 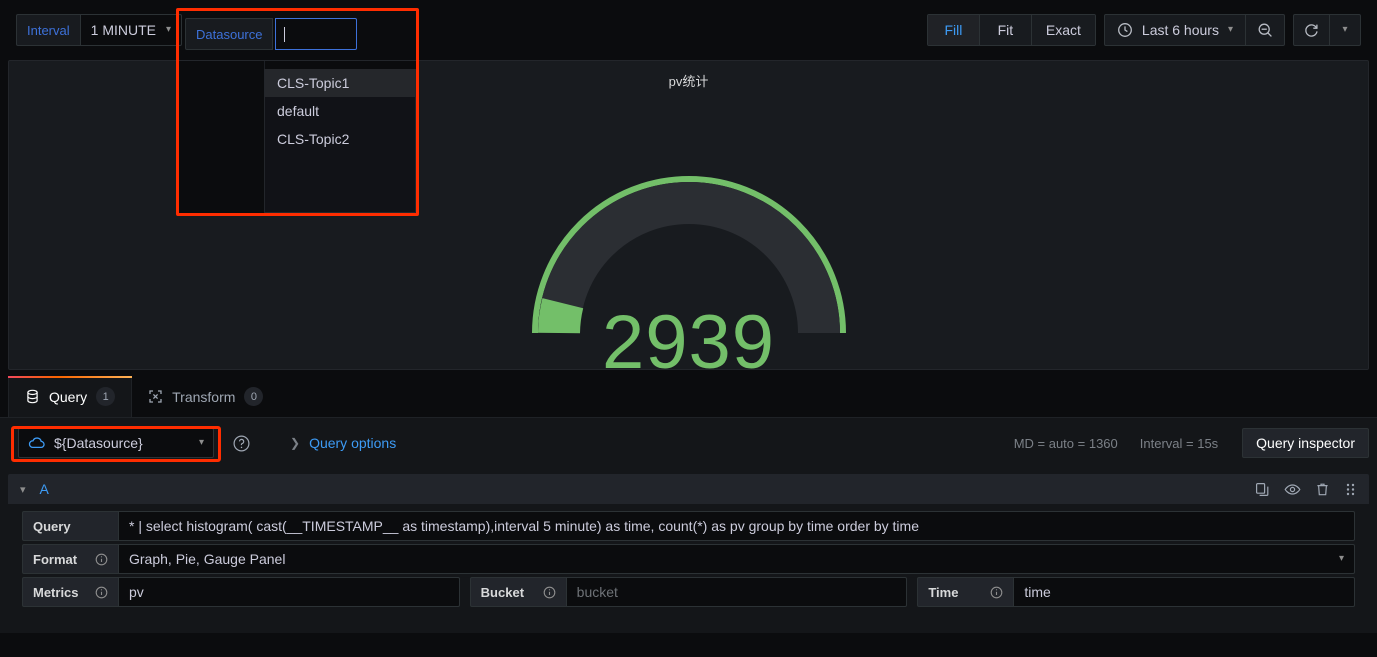 I want to click on transform-icon, so click(x=155, y=396).